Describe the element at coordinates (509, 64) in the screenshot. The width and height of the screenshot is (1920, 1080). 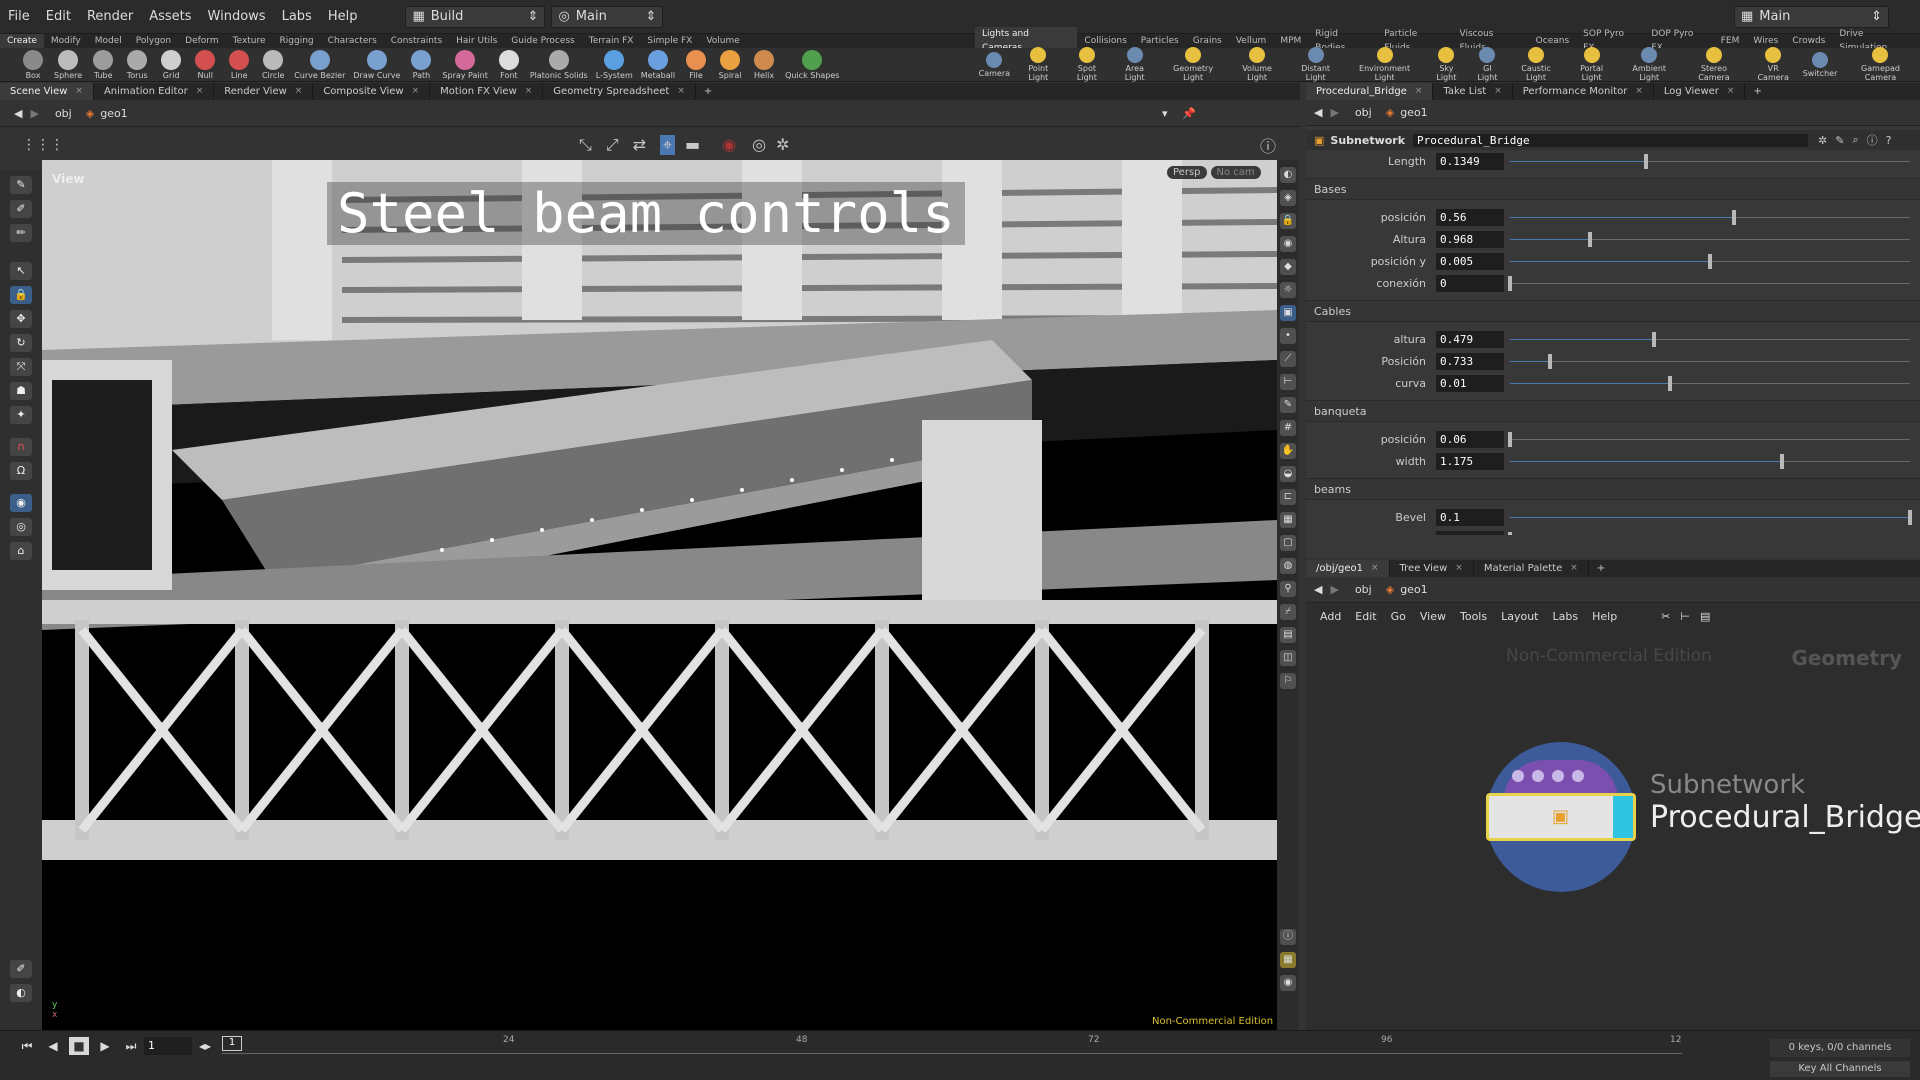
I see `tool-font: Font` at that location.